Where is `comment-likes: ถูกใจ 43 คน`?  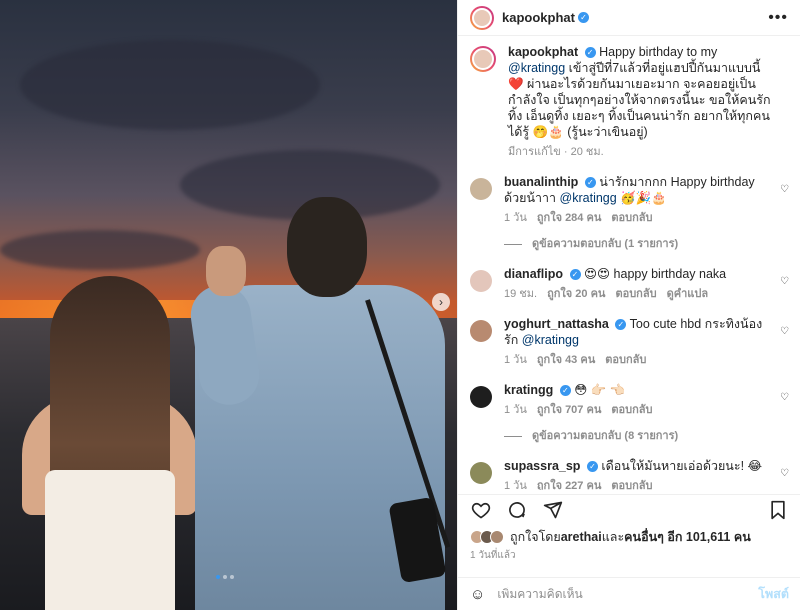
comment-likes: ถูกใจ 43 คน is located at coordinates (566, 360).